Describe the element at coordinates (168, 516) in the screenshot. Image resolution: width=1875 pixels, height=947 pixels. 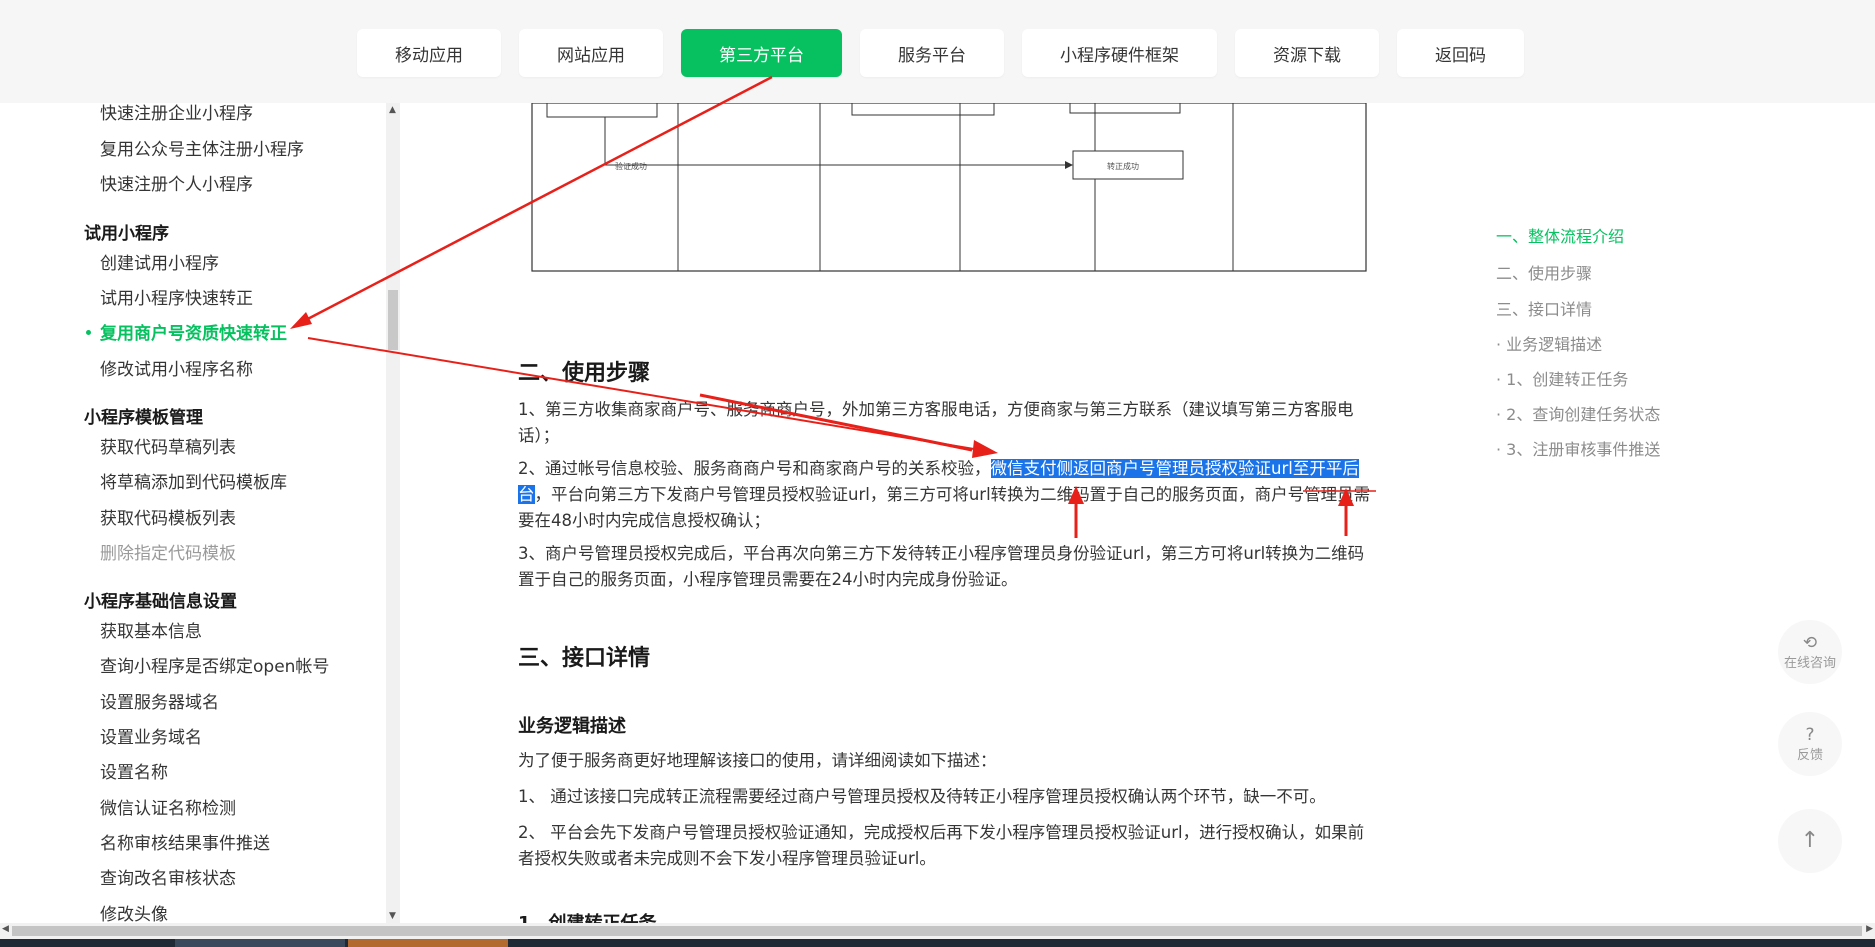
I see `sidebar-item: 获取代码模板列表` at that location.